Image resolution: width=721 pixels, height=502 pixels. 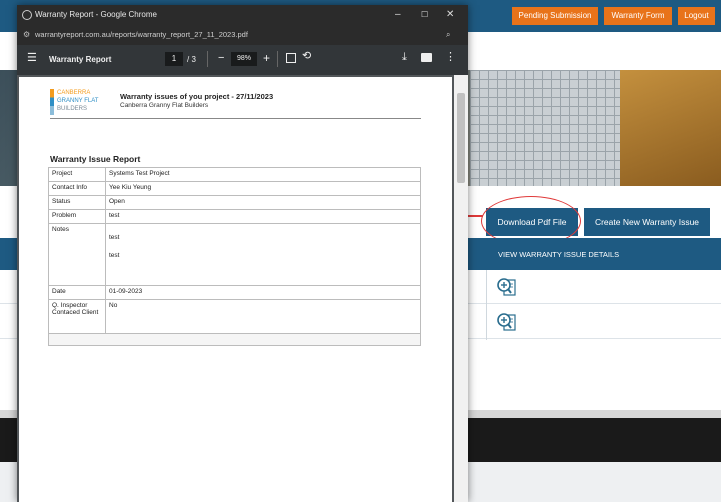 I want to click on table-row: Date 01-09-2023, so click(x=234, y=292).